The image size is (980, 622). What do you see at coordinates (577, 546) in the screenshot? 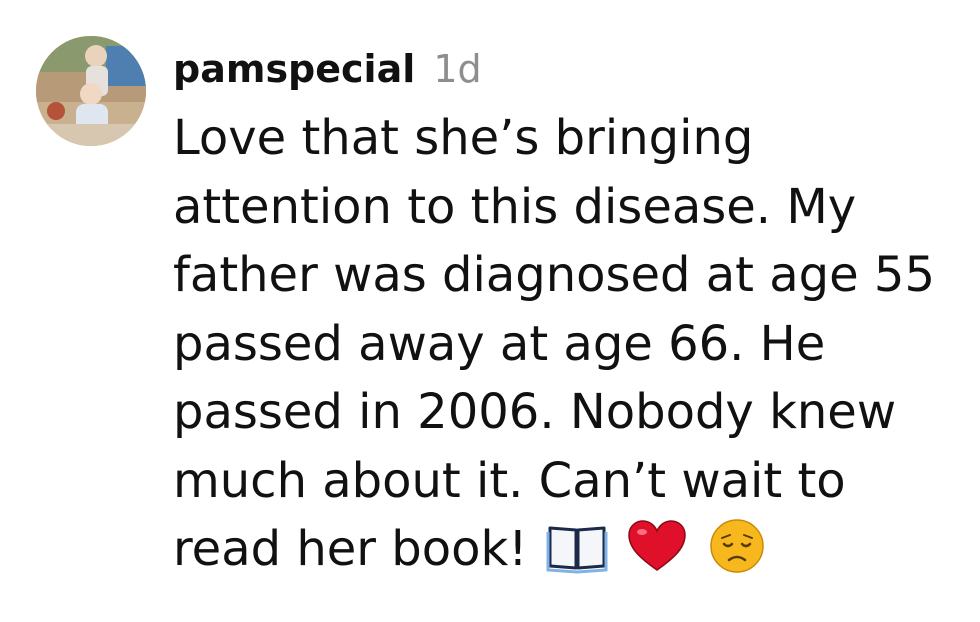
I see `open-book-icon` at bounding box center [577, 546].